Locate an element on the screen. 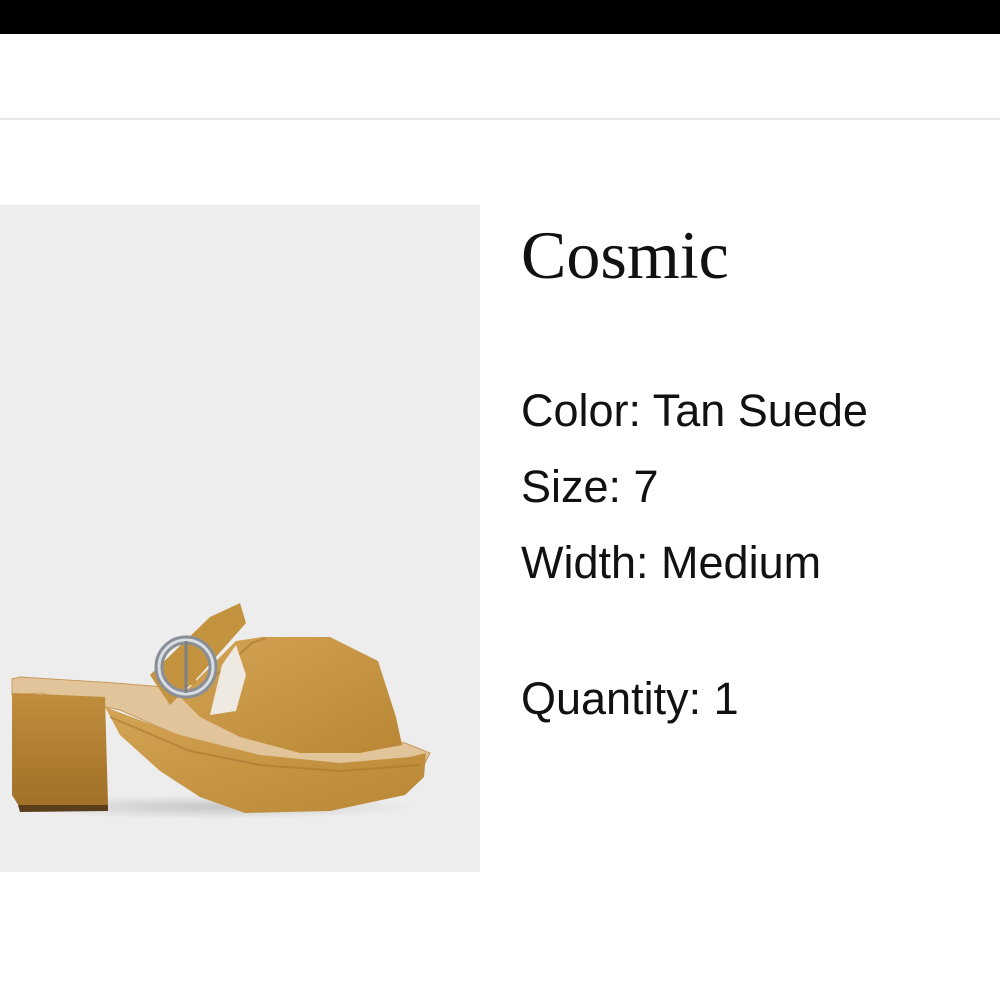 This screenshot has width=1000, height=1000. header-area is located at coordinates (500, 76).